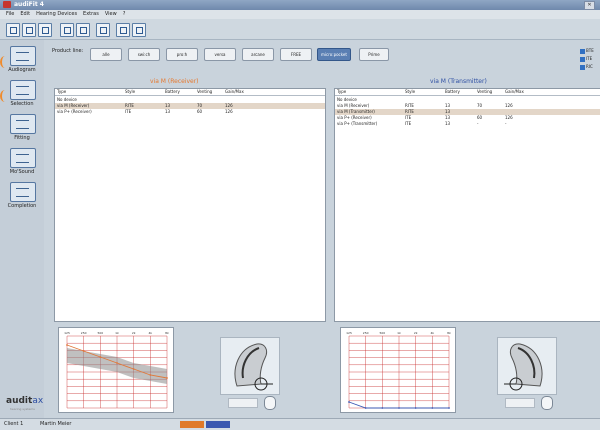  I want to click on nav-selection-button, so click(23, 90).